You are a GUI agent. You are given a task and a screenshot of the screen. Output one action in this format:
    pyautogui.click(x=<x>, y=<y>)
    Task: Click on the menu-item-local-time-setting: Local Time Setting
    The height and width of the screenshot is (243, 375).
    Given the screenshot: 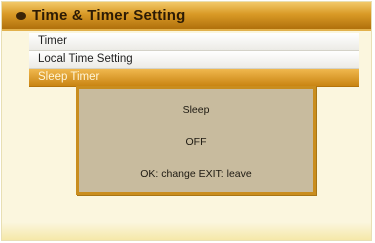 What is the action you would take?
    pyautogui.click(x=194, y=60)
    